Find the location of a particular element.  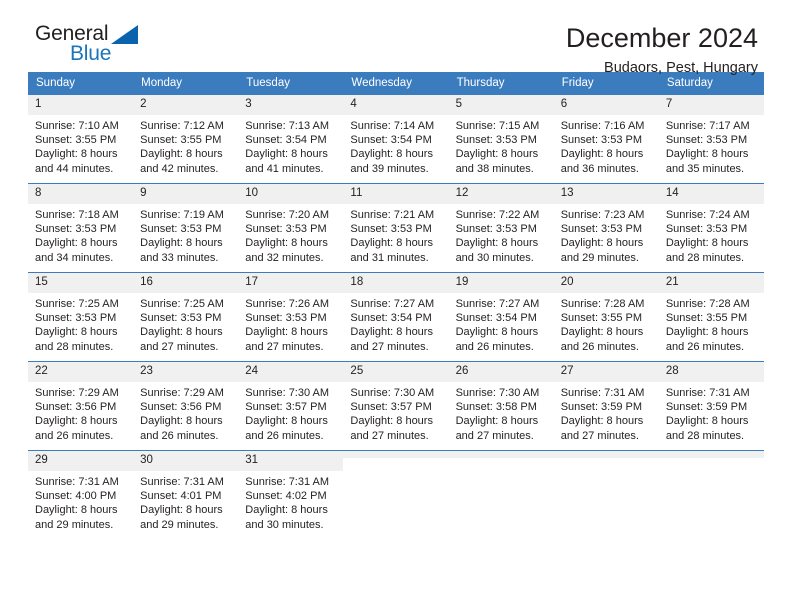

day-daylight2-text: and 34 minutes. is located at coordinates (74, 257).